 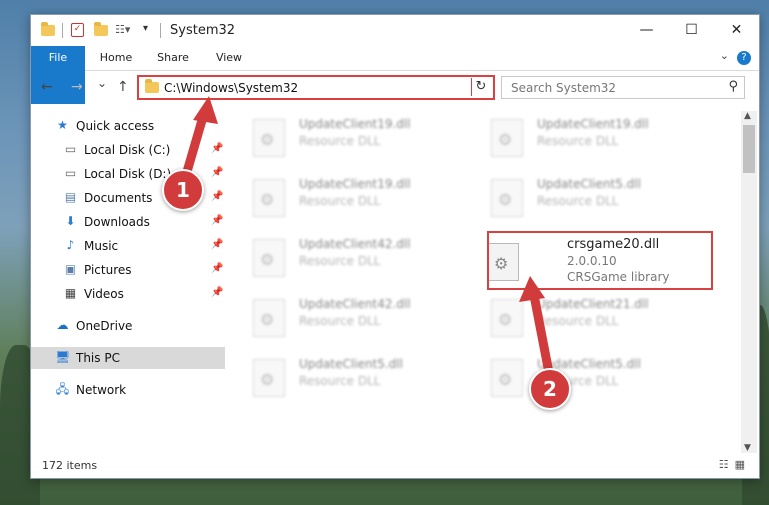 What do you see at coordinates (123, 87) in the screenshot?
I see `up-button: ↑` at bounding box center [123, 87].